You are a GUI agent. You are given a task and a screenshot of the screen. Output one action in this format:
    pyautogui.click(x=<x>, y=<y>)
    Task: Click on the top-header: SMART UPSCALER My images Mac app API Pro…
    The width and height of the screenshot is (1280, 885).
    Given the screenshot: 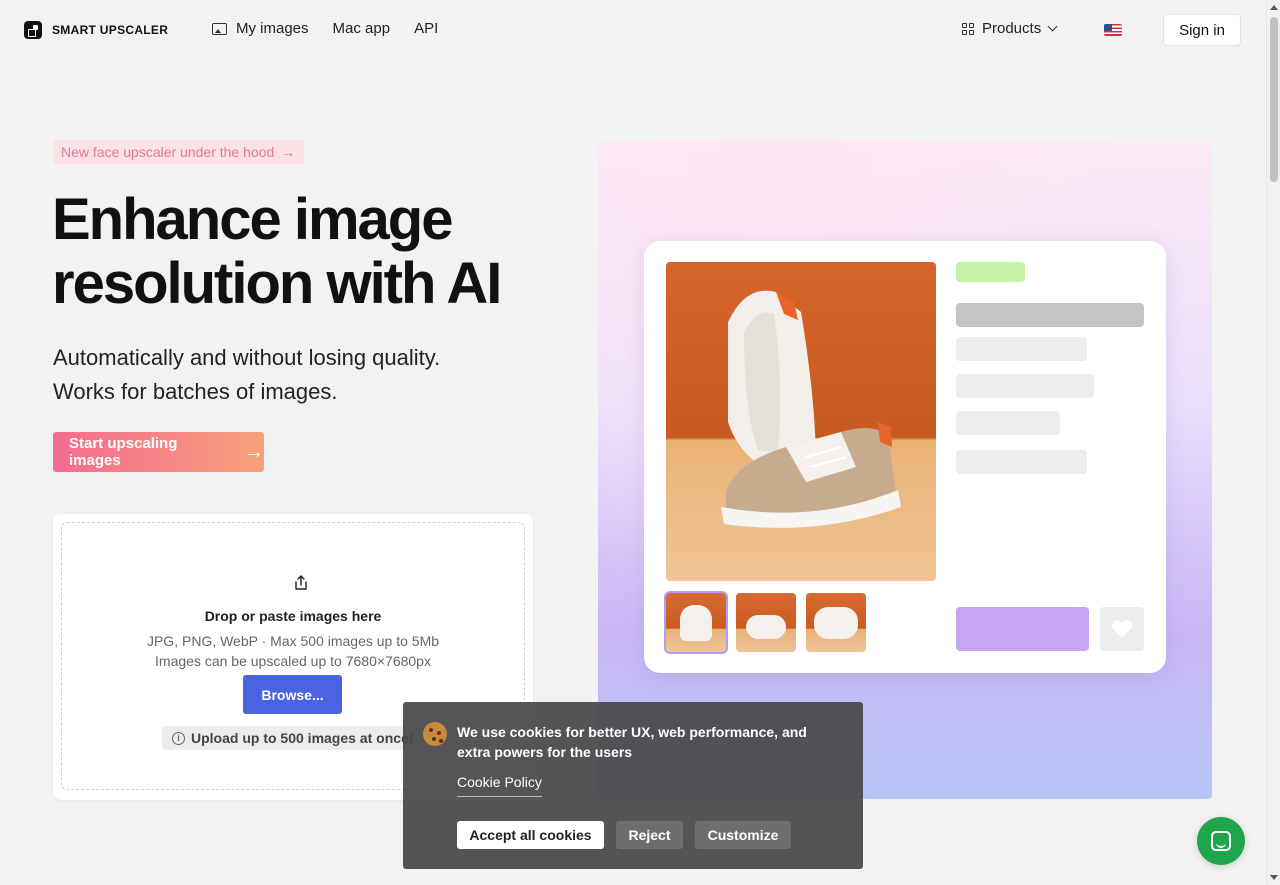 What is the action you would take?
    pyautogui.click(x=633, y=30)
    